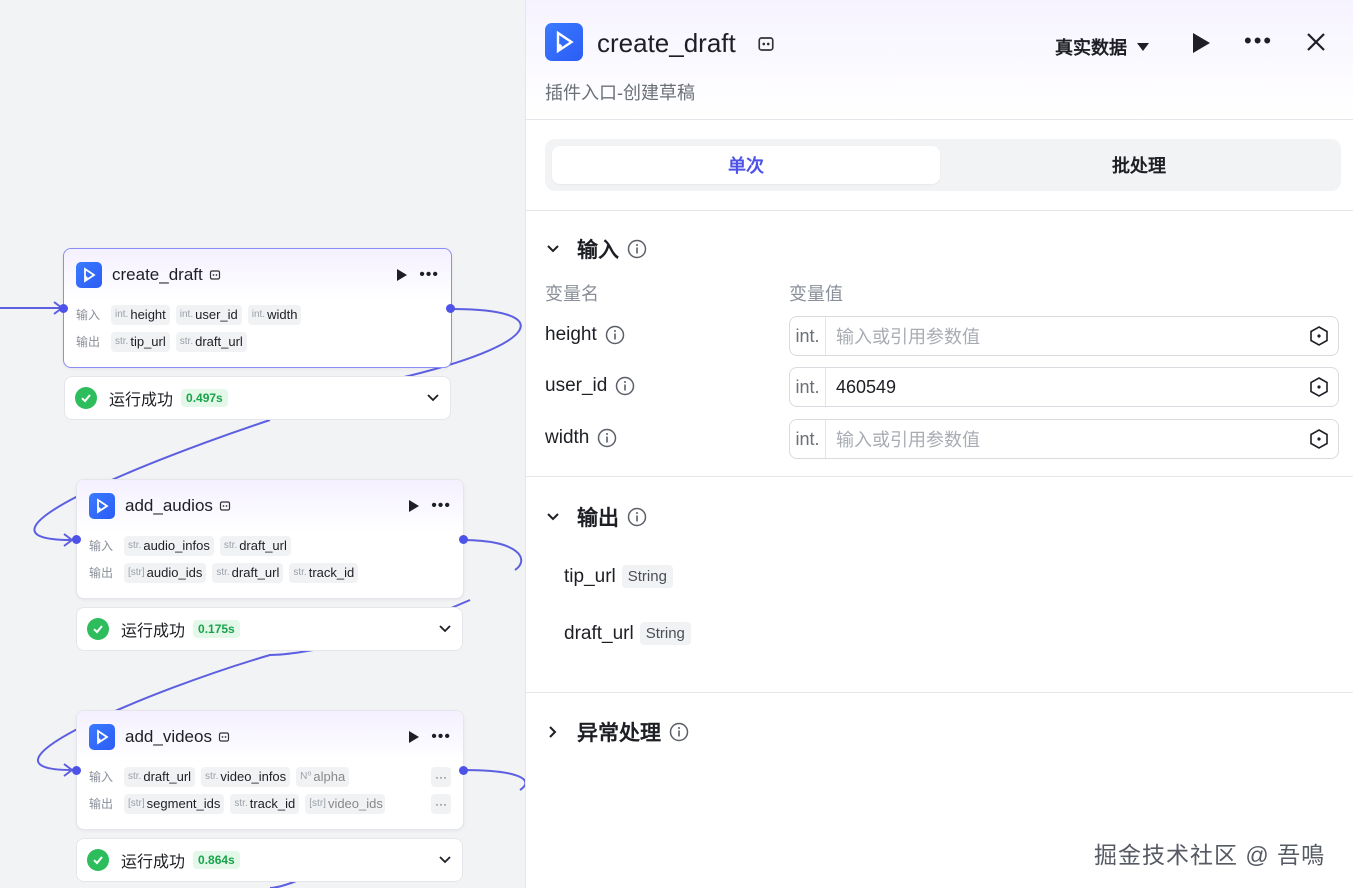 This screenshot has height=888, width=1353. I want to click on node-header: add_audios •••, so click(270, 506).